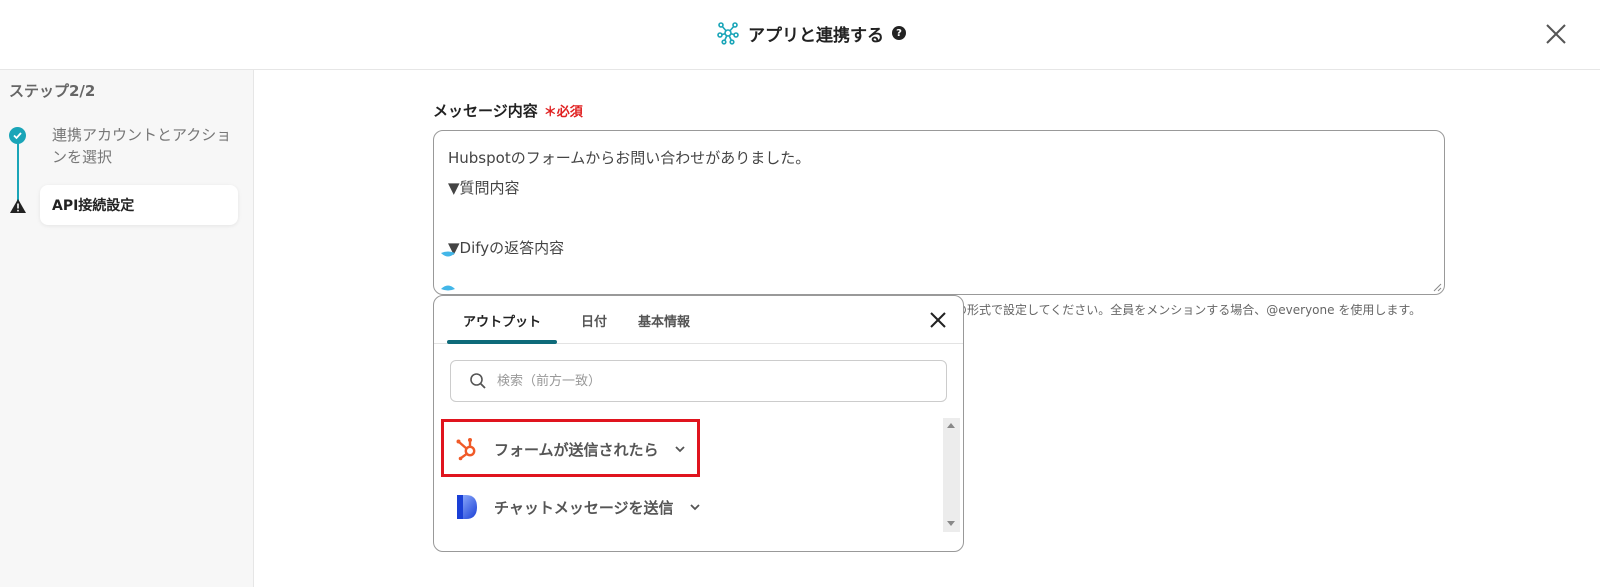  I want to click on question-circle-icon: ?, so click(899, 33).